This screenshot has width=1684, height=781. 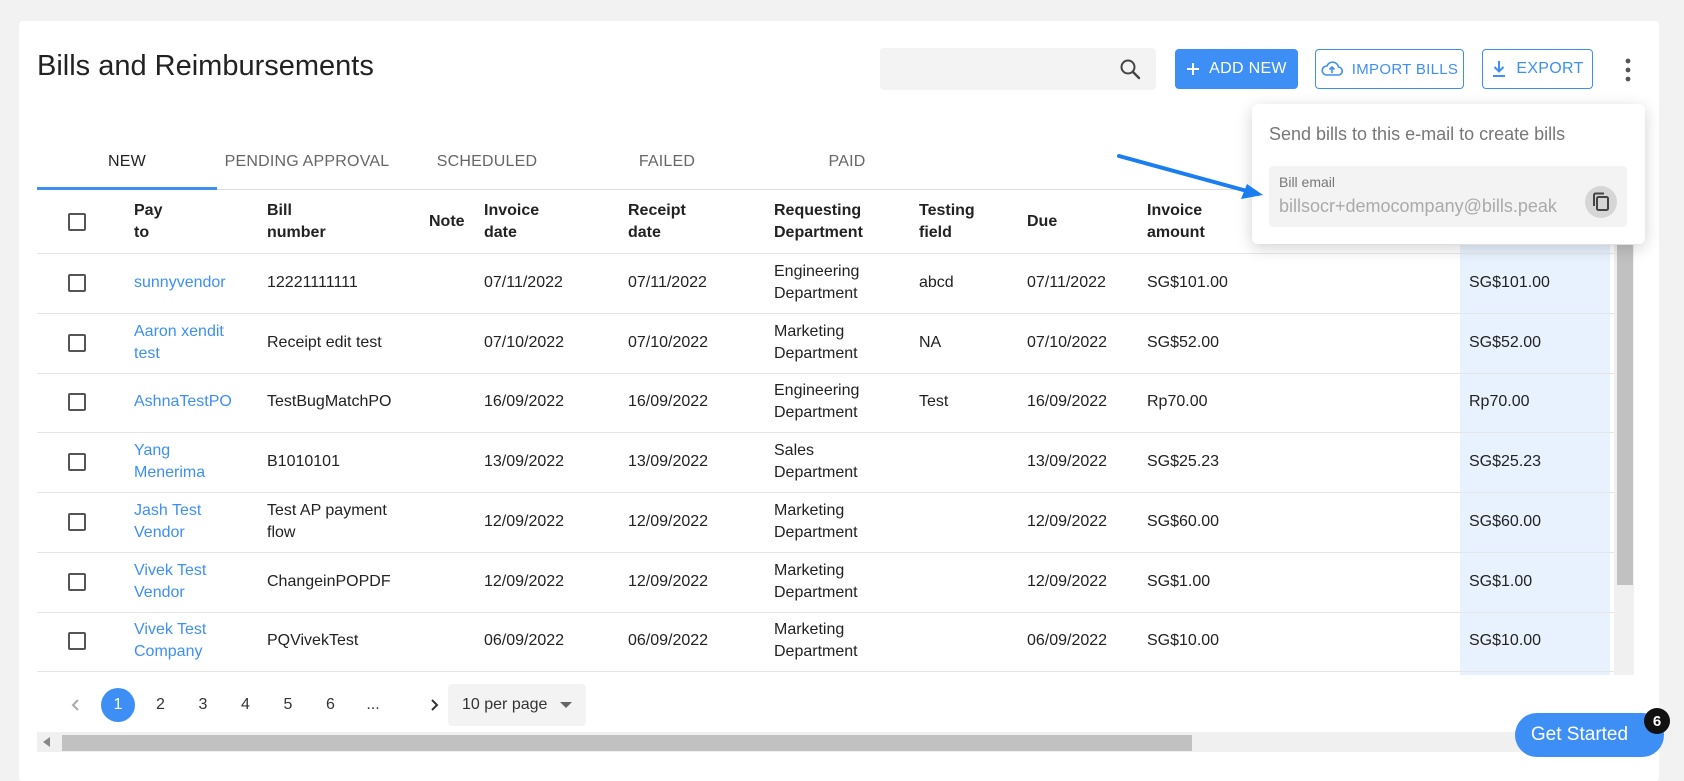 I want to click on export-button: EXPORT, so click(x=1537, y=69).